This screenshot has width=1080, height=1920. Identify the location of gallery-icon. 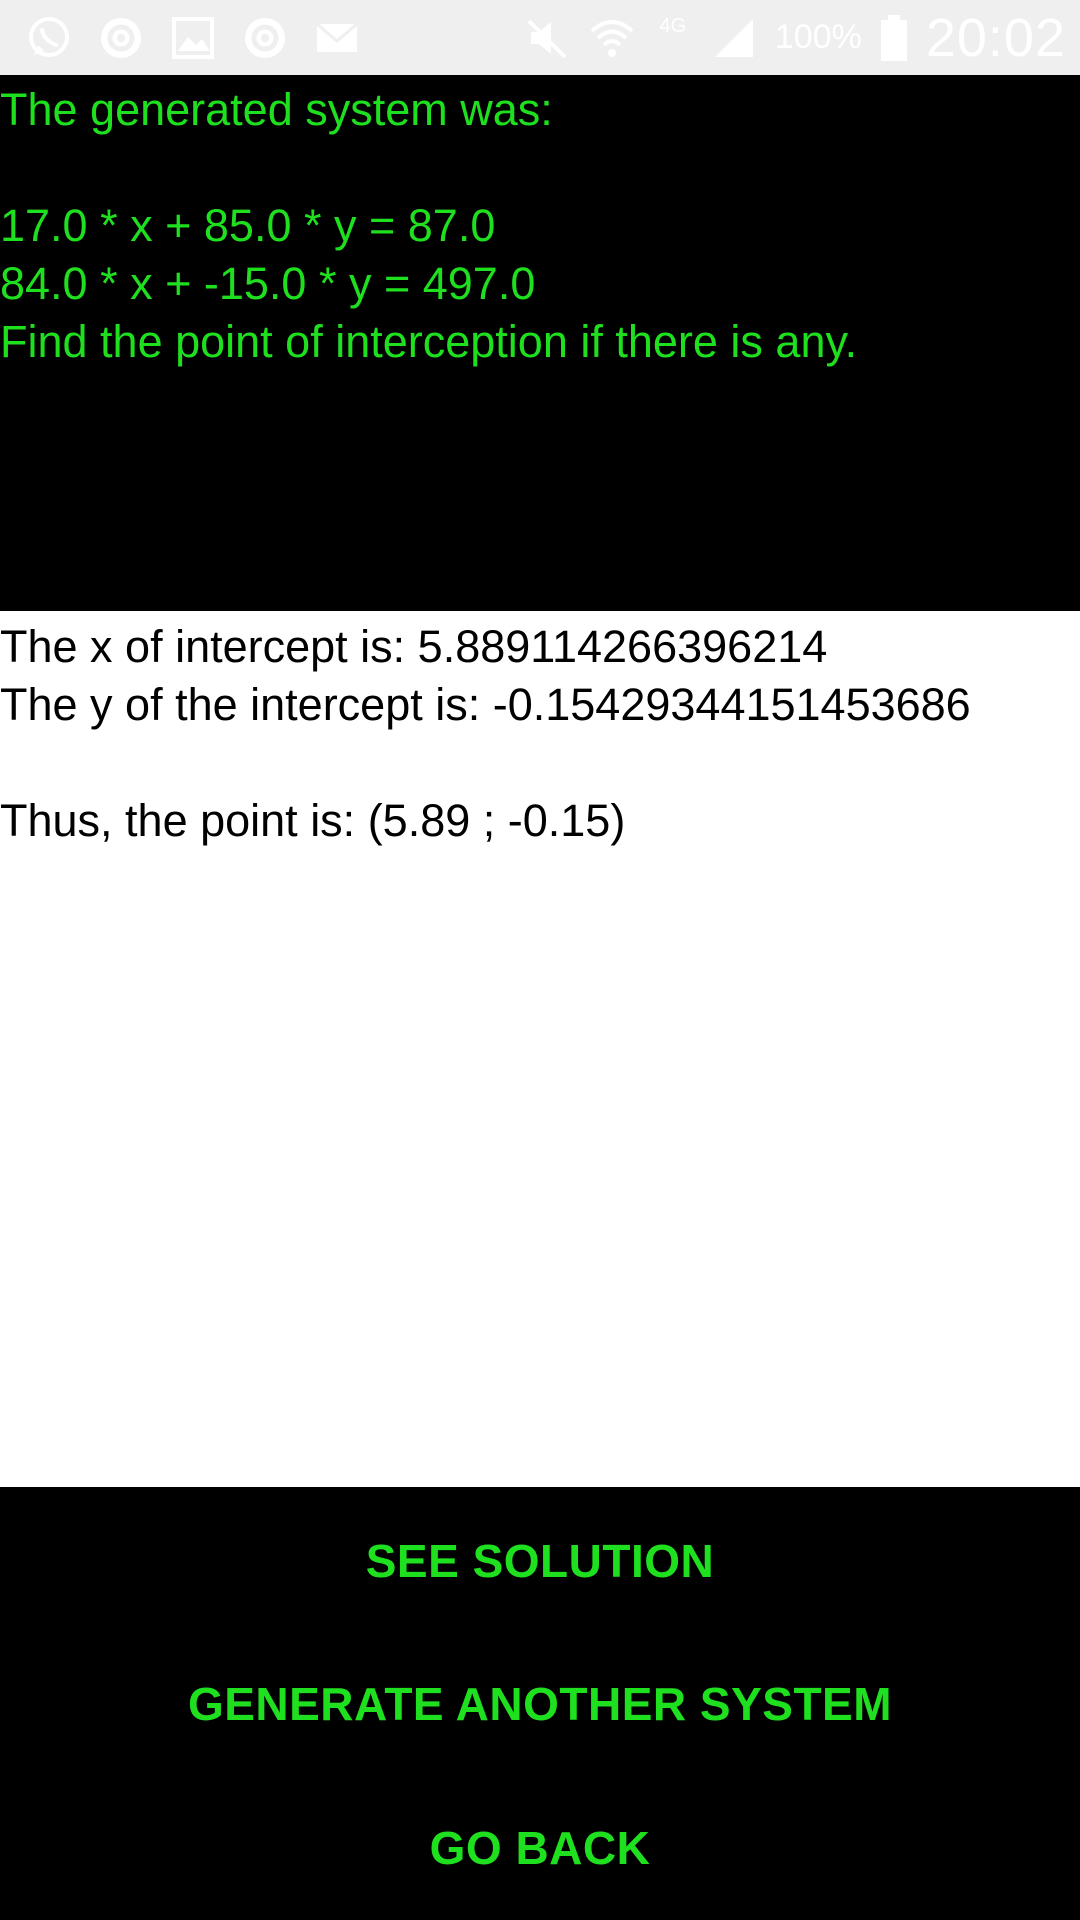
(193, 38).